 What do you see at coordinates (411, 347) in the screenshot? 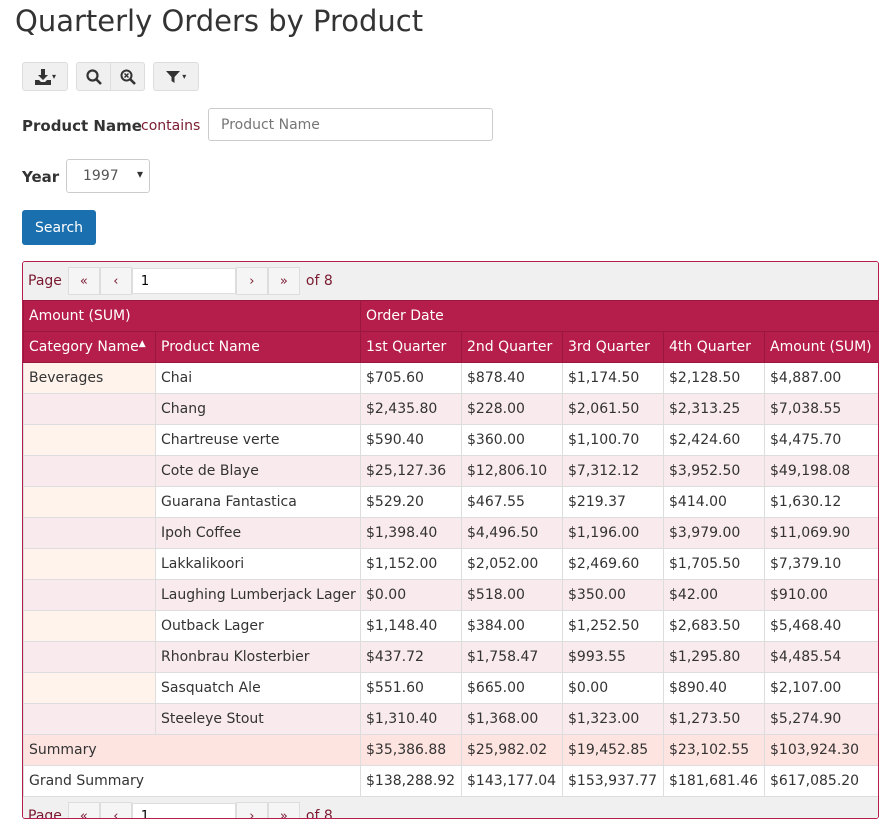
I see `column-header: 1st Quarter` at bounding box center [411, 347].